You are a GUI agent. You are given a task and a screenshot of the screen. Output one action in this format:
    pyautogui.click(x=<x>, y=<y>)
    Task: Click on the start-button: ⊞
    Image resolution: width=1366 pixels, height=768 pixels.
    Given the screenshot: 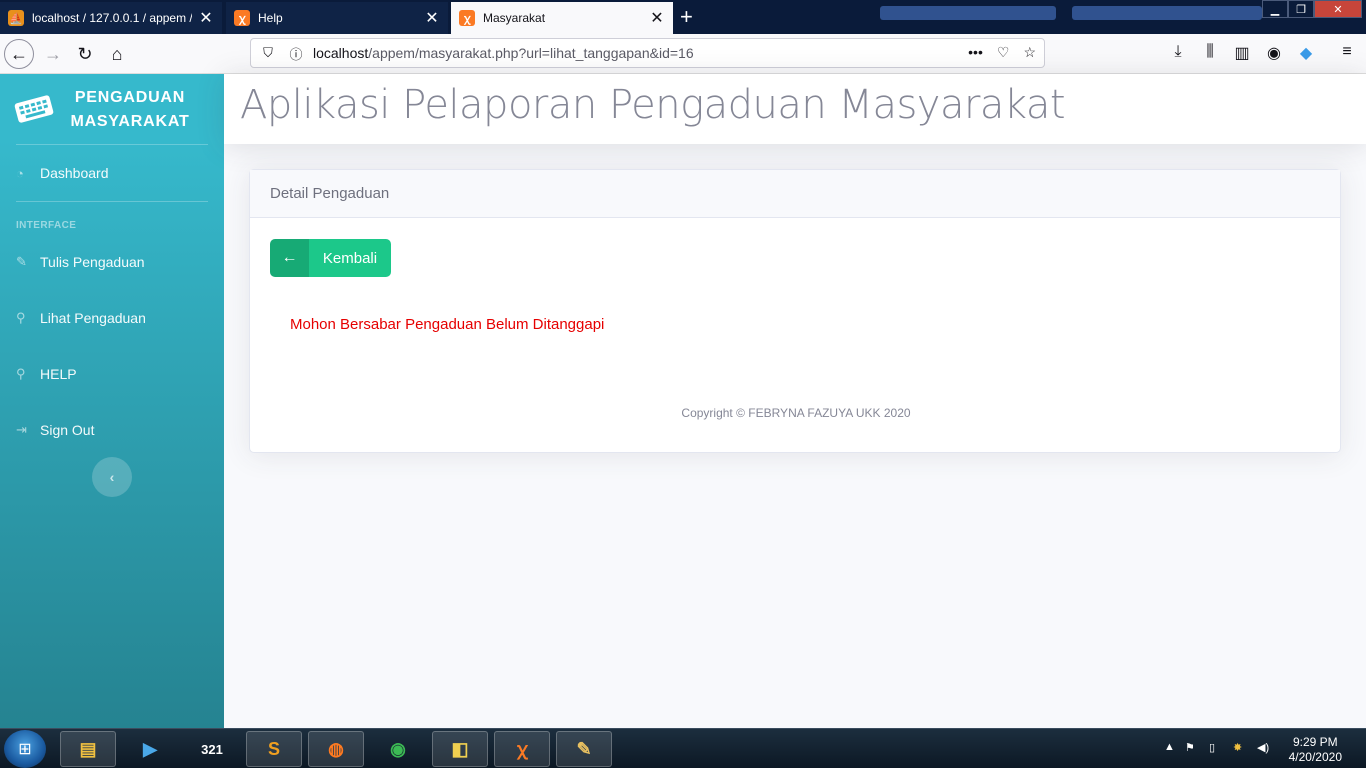 What is the action you would take?
    pyautogui.click(x=25, y=749)
    